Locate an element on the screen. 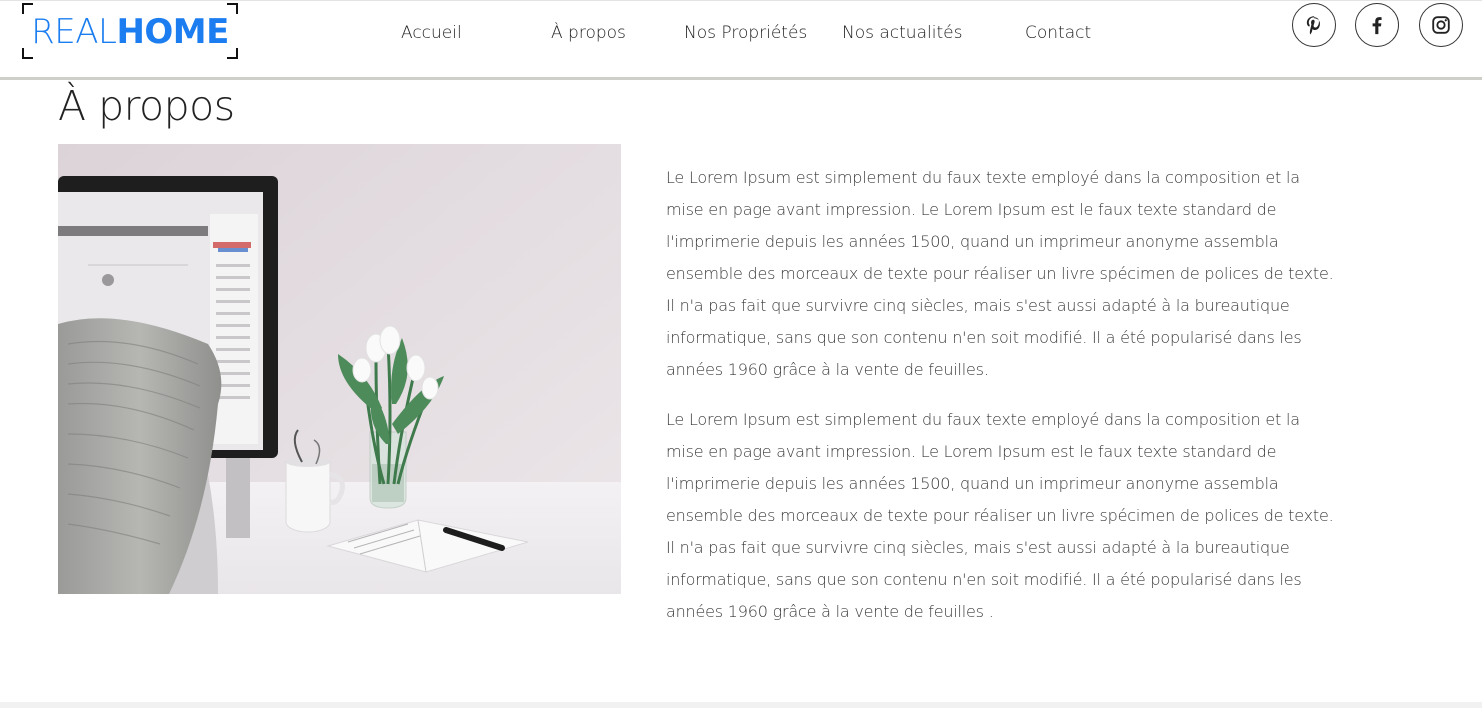 Image resolution: width=1482 pixels, height=708 pixels. logo-link: REALHOME is located at coordinates (130, 31).